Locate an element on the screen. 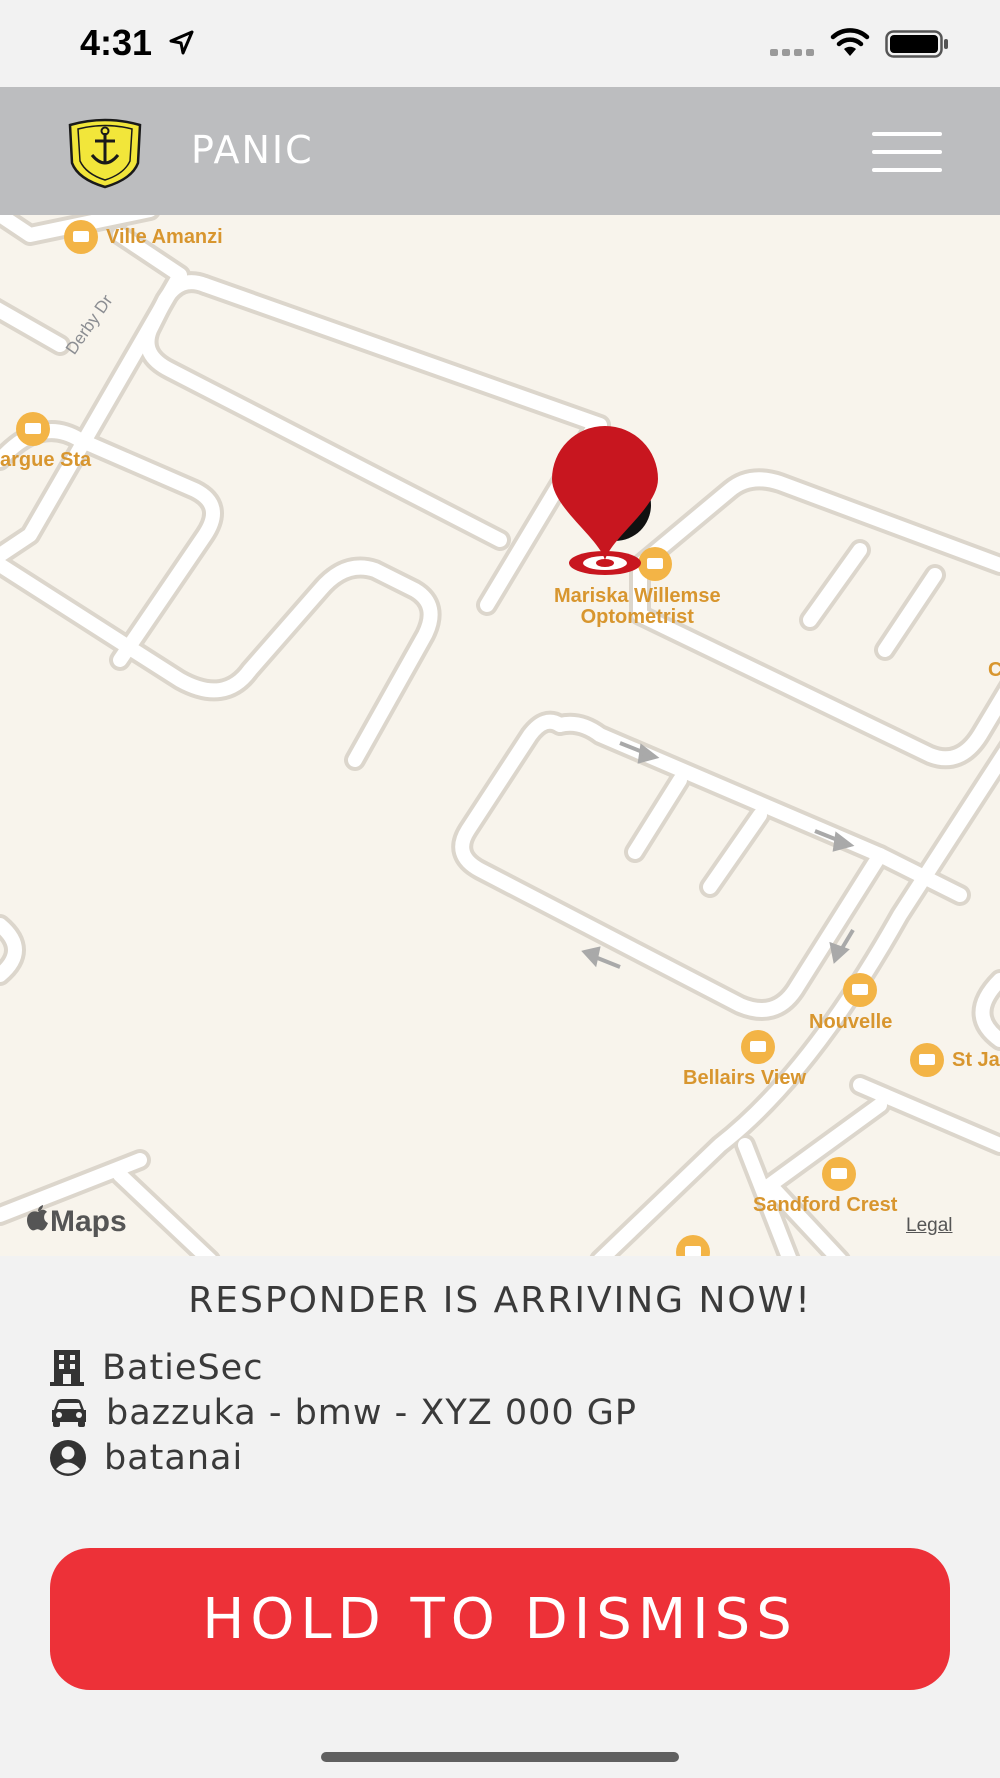  dismiss-button-label: HOLD TO DISMISS is located at coordinates (500, 1619).